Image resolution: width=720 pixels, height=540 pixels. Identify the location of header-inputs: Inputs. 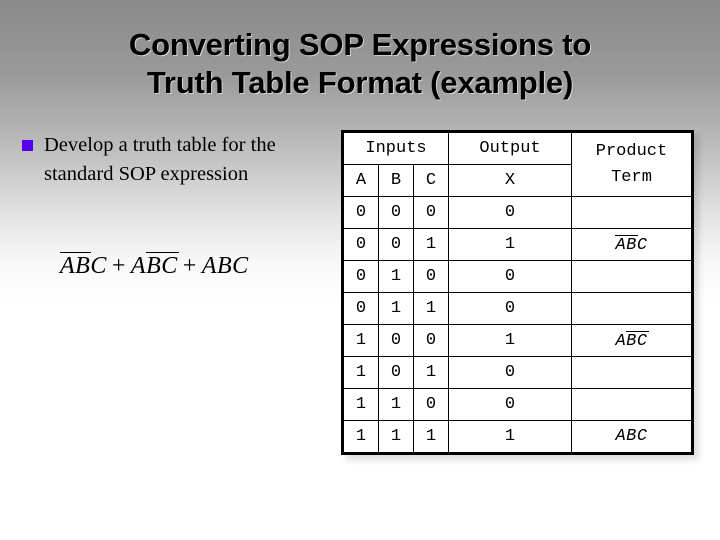
(395, 148).